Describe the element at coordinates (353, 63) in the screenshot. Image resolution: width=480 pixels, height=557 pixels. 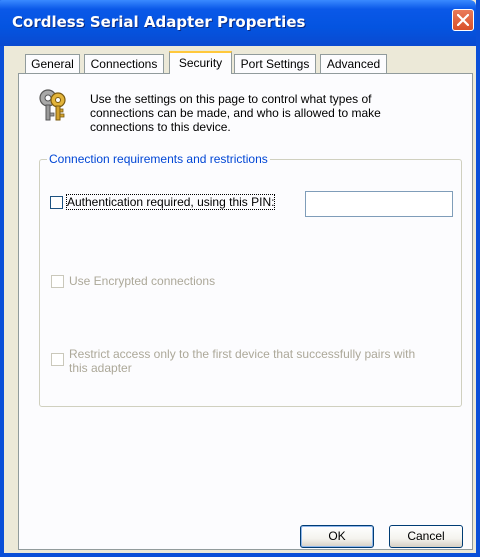
I see `tab-advanced: Advanced` at that location.